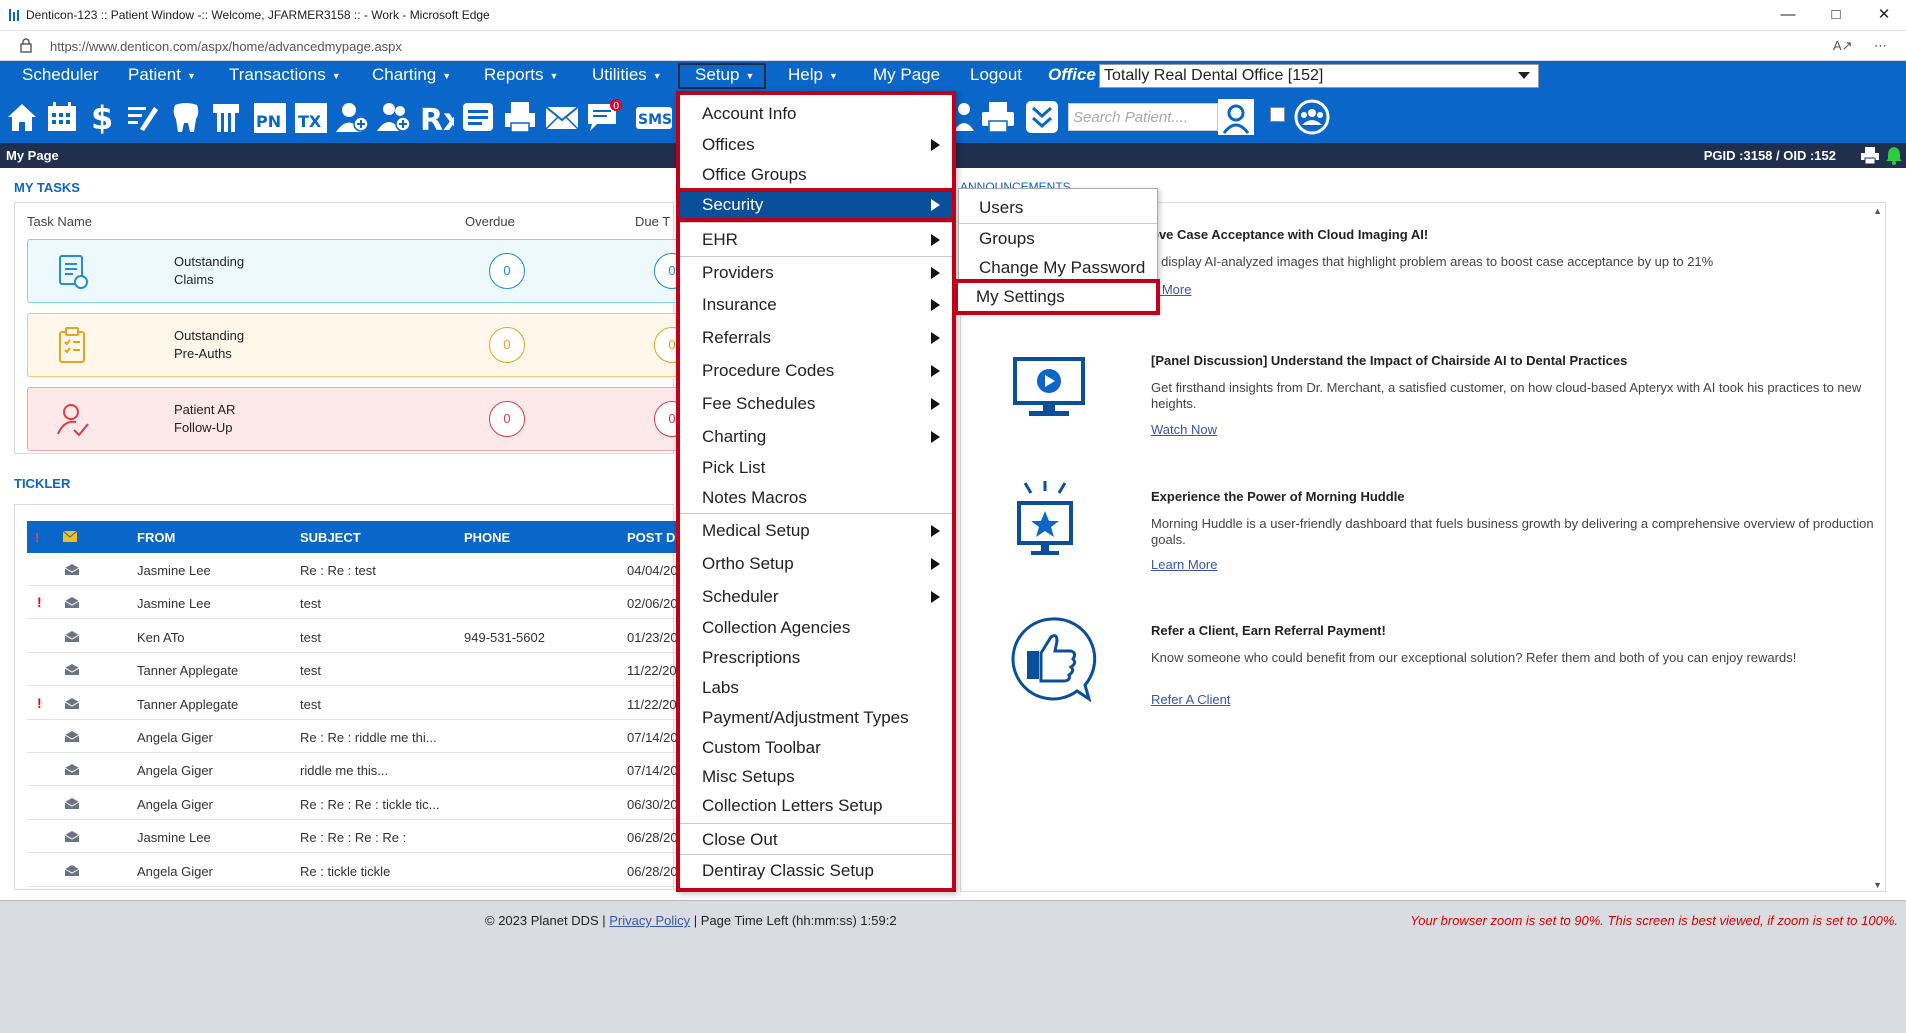 The width and height of the screenshot is (1906, 1033). I want to click on setup-menu-item-scheduler: Scheduler, so click(816, 596).